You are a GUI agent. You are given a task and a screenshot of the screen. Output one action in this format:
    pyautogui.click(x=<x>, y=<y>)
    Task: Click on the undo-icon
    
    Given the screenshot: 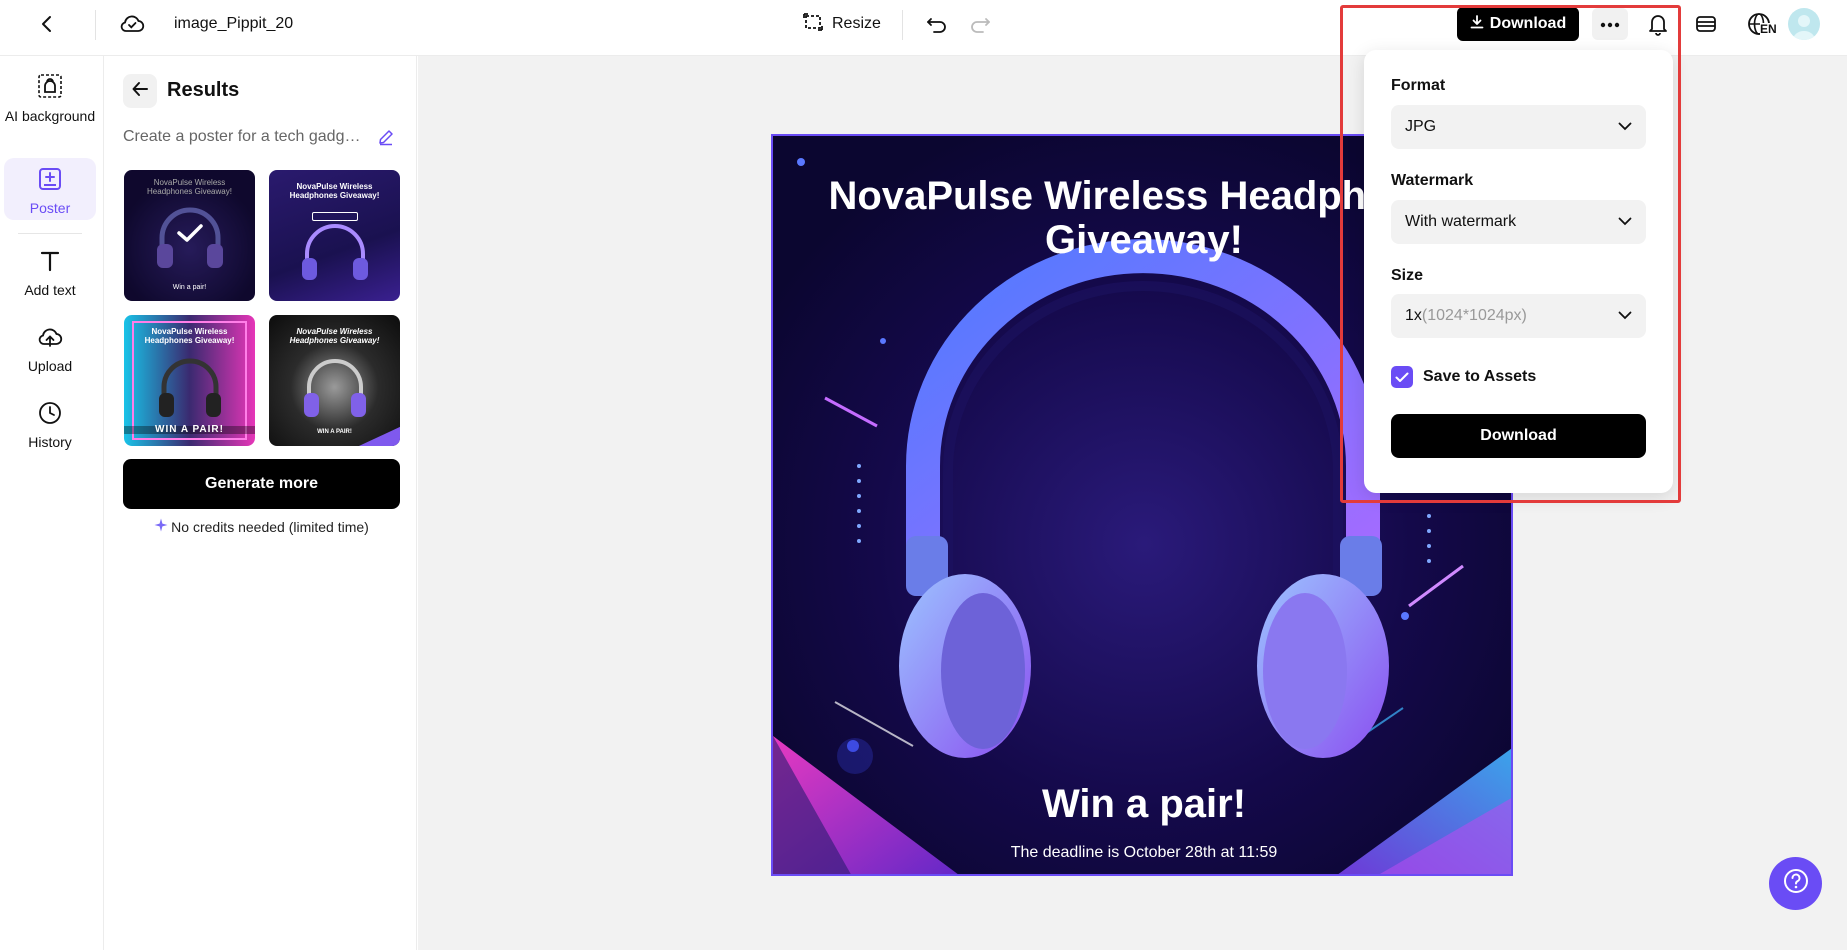 What is the action you would take?
    pyautogui.click(x=937, y=24)
    